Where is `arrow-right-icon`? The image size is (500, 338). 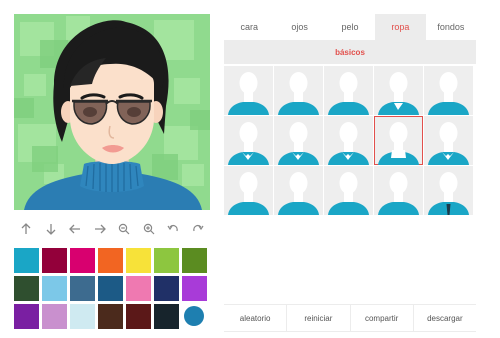 arrow-right-icon is located at coordinates (100, 229).